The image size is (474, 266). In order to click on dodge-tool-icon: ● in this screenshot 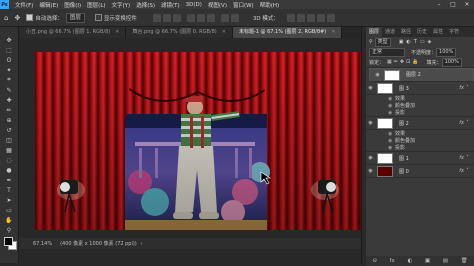, I will do `click(9, 170)`.